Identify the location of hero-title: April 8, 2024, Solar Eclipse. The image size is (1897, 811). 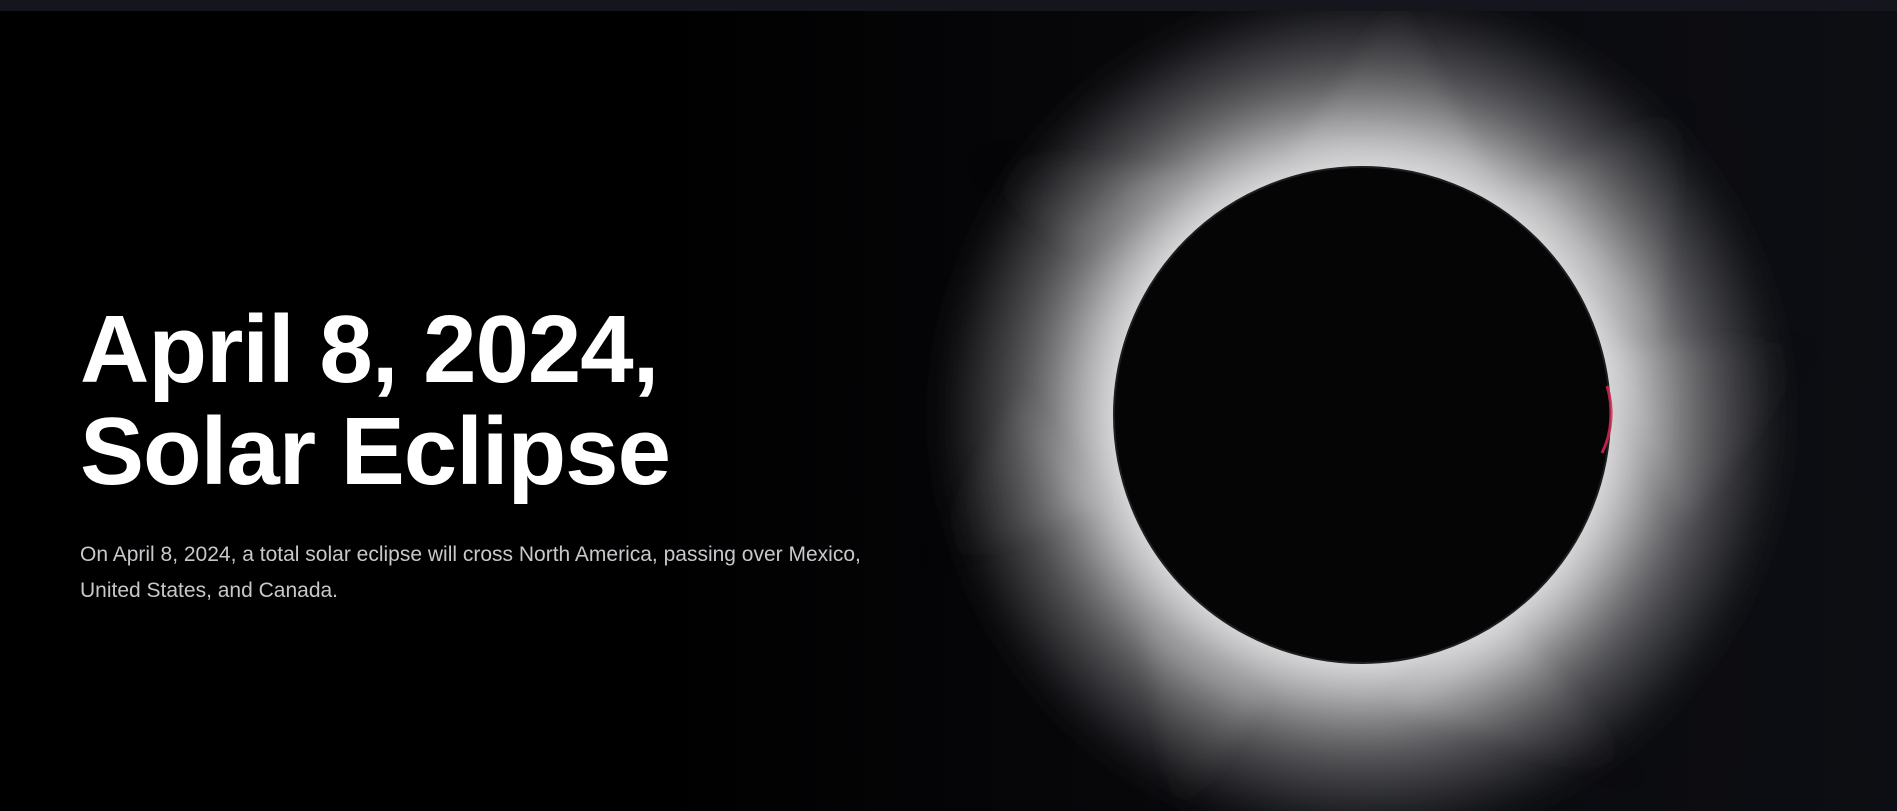
(480, 401).